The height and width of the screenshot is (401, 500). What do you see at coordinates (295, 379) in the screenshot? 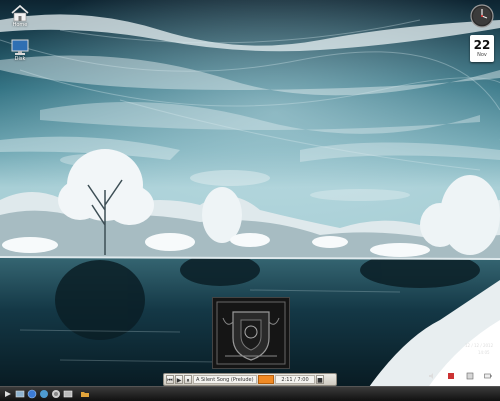
I see `track-time: 2:11 / 7:00` at bounding box center [295, 379].